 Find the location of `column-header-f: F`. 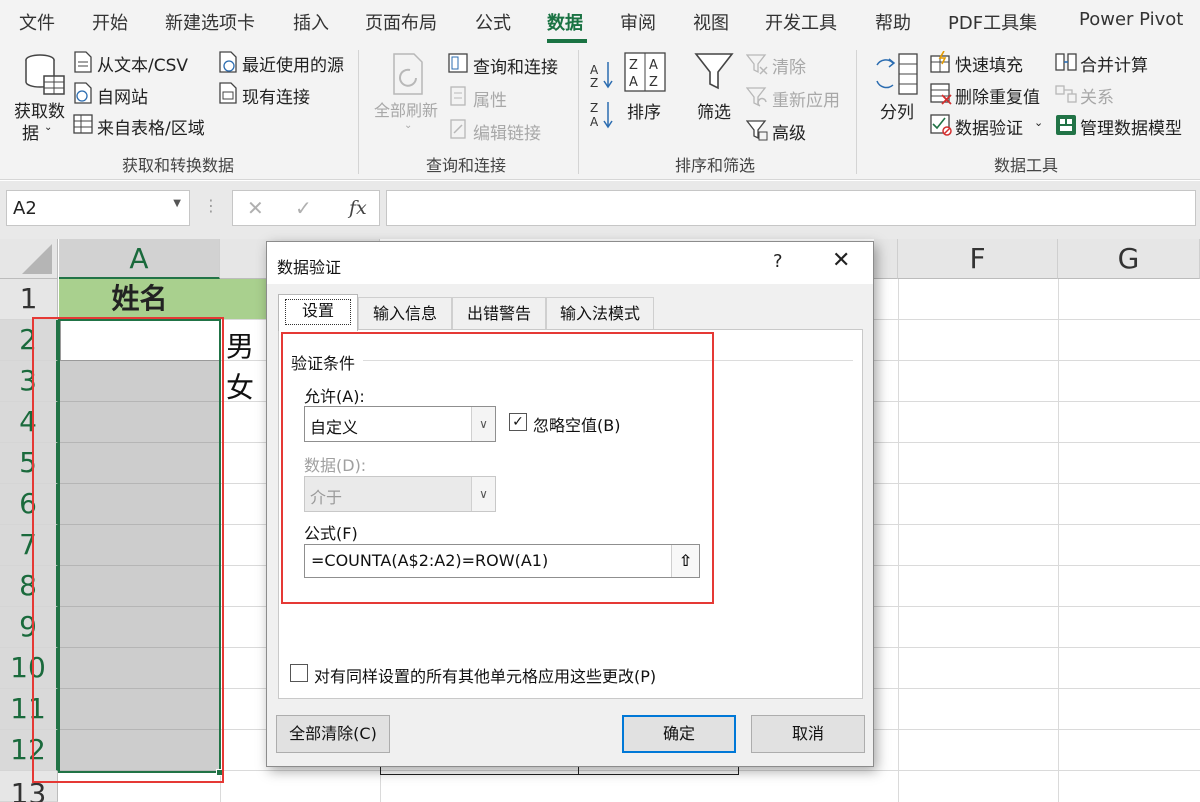

column-header-f: F is located at coordinates (978, 259).